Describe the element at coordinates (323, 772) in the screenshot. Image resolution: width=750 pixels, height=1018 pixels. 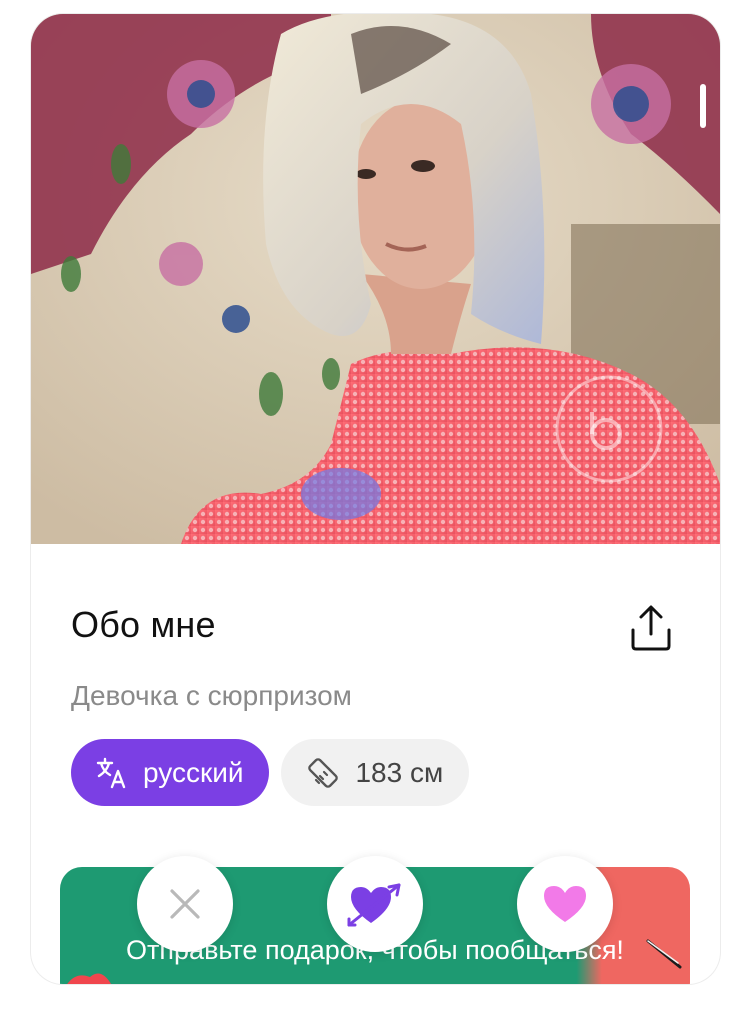
I see `ruler-icon` at that location.